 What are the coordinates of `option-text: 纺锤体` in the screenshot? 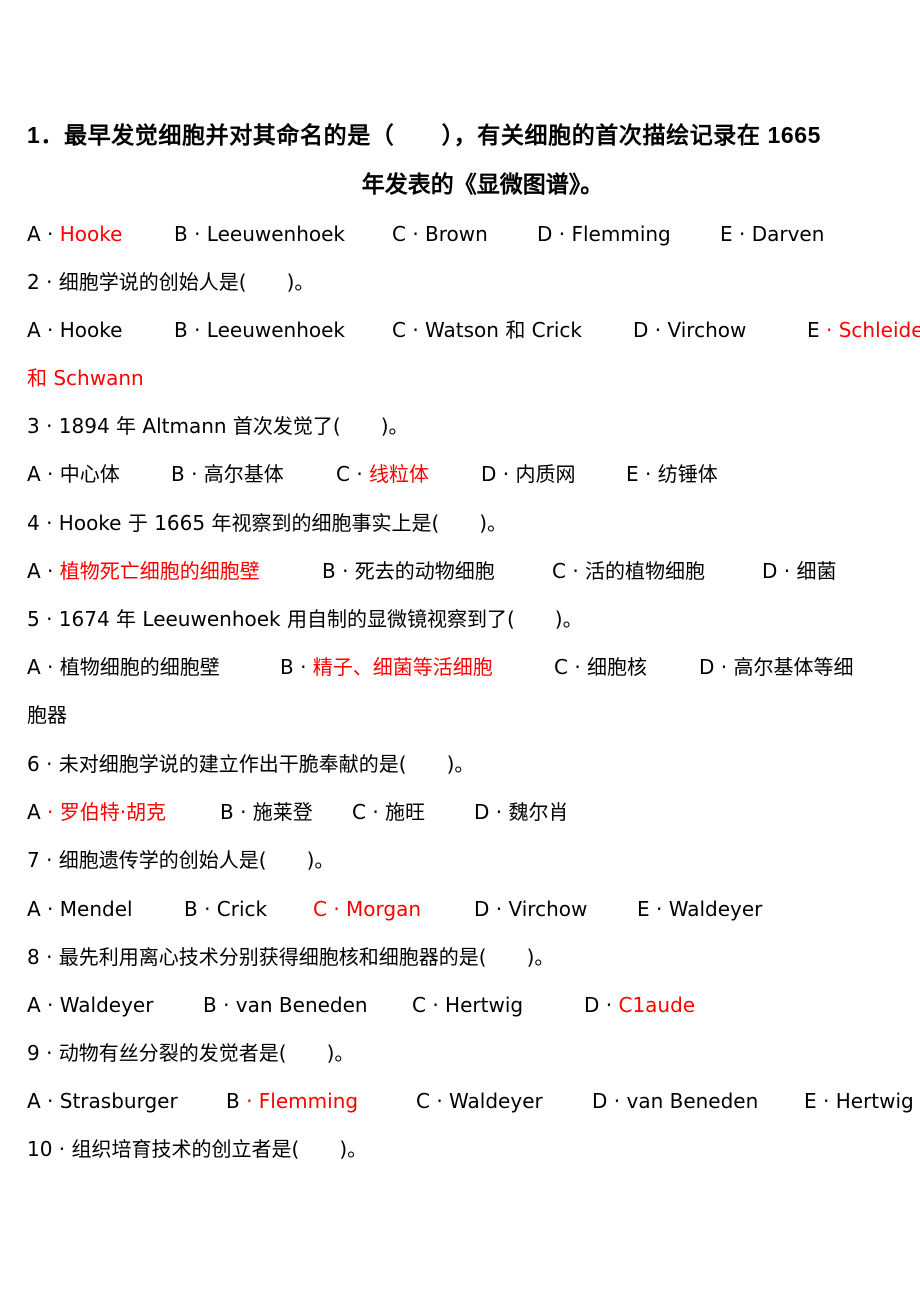 It's located at (687, 474).